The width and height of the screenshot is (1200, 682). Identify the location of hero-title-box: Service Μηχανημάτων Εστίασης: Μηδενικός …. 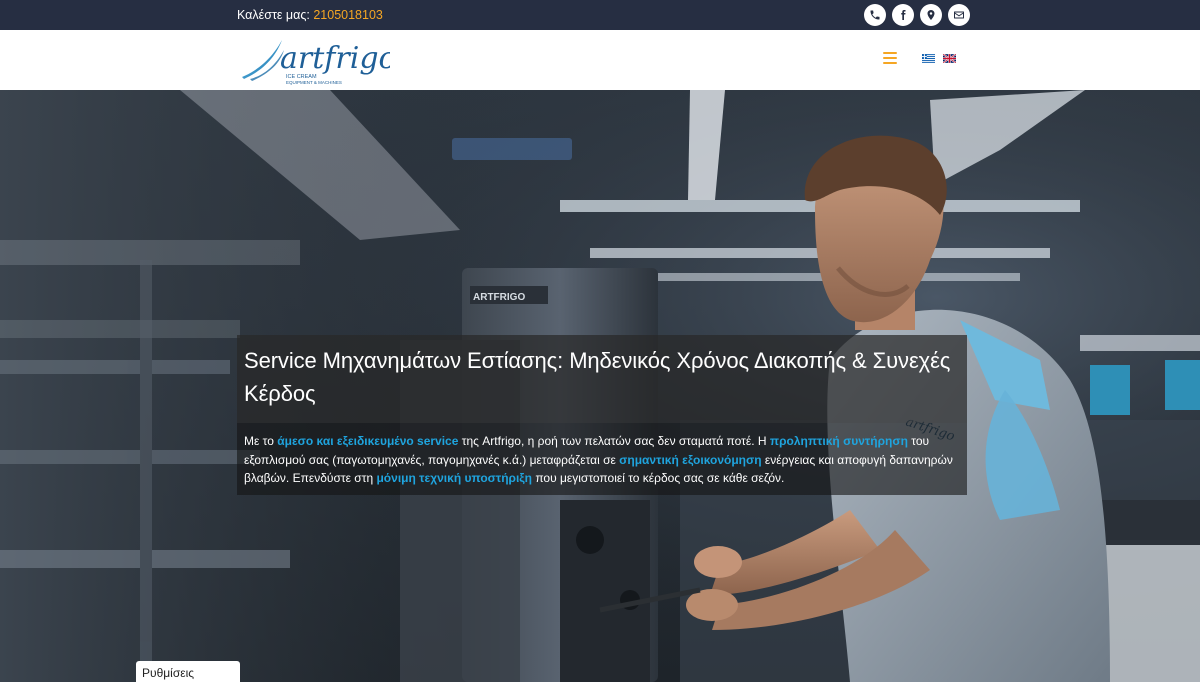
(602, 379).